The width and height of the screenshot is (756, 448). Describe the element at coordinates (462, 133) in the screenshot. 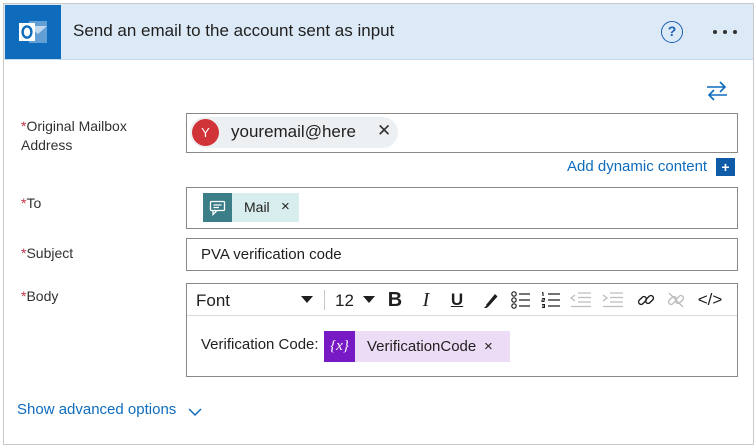

I see `mailbox-field: Y youremail@here ✕` at that location.